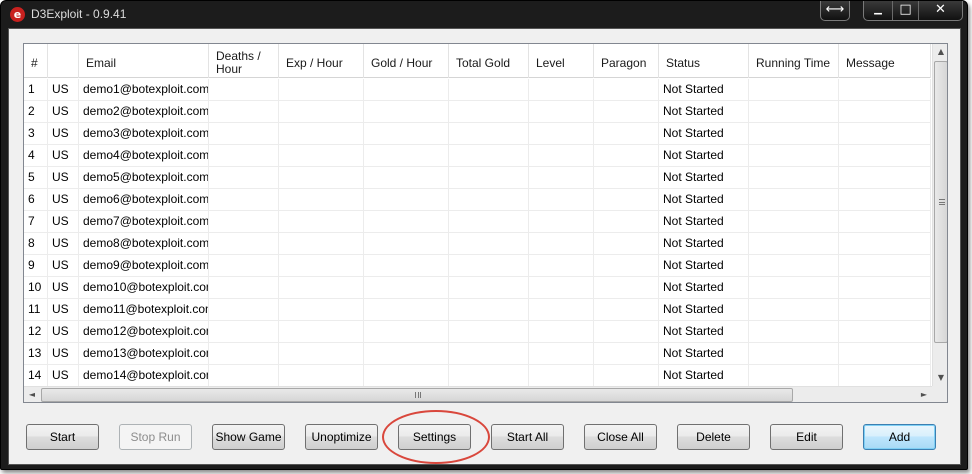  I want to click on minimize-icon: ▁, so click(878, 10).